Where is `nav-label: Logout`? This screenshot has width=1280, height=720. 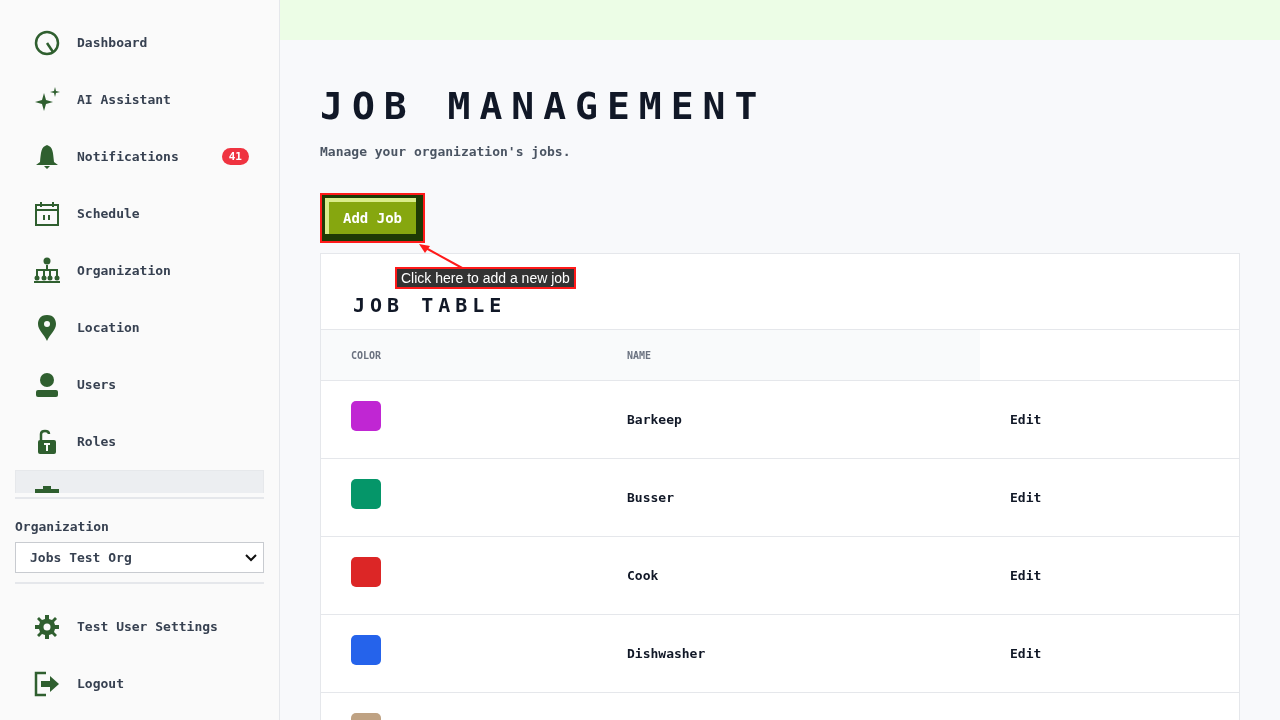 nav-label: Logout is located at coordinates (101, 683).